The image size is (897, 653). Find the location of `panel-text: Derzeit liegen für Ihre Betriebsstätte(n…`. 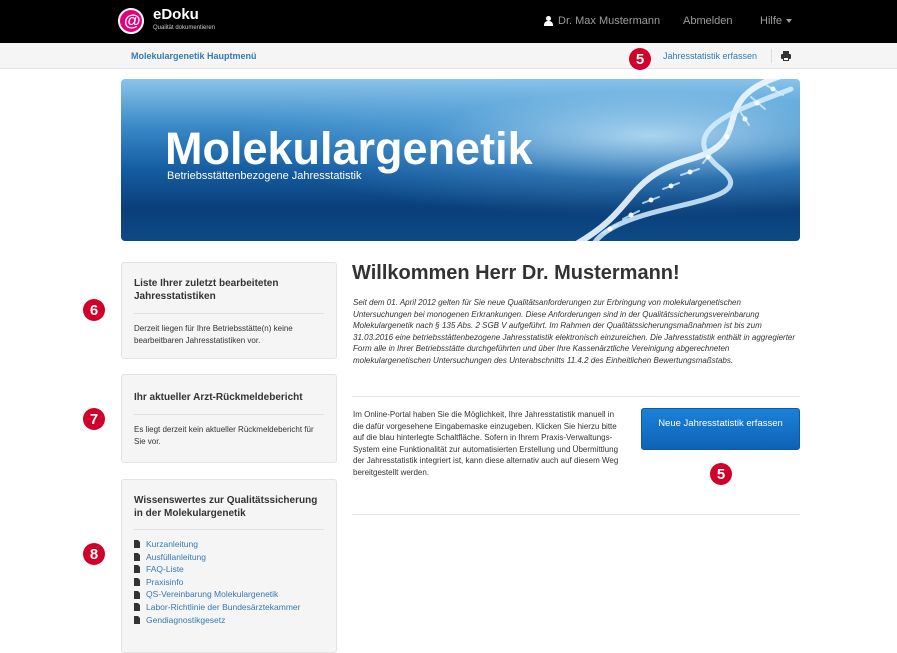

panel-text: Derzeit liegen für Ihre Betriebsstätte(n… is located at coordinates (213, 334).